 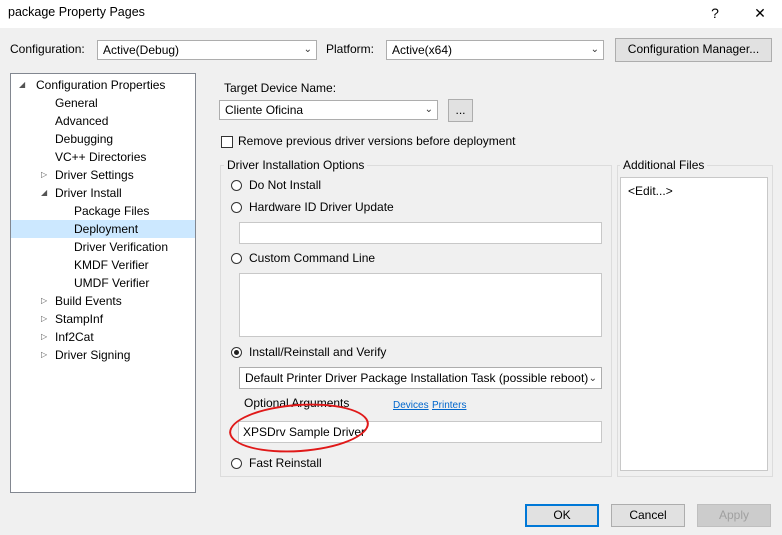 What do you see at coordinates (141, 50) in the screenshot?
I see `configuration-value: Active(Debug)` at bounding box center [141, 50].